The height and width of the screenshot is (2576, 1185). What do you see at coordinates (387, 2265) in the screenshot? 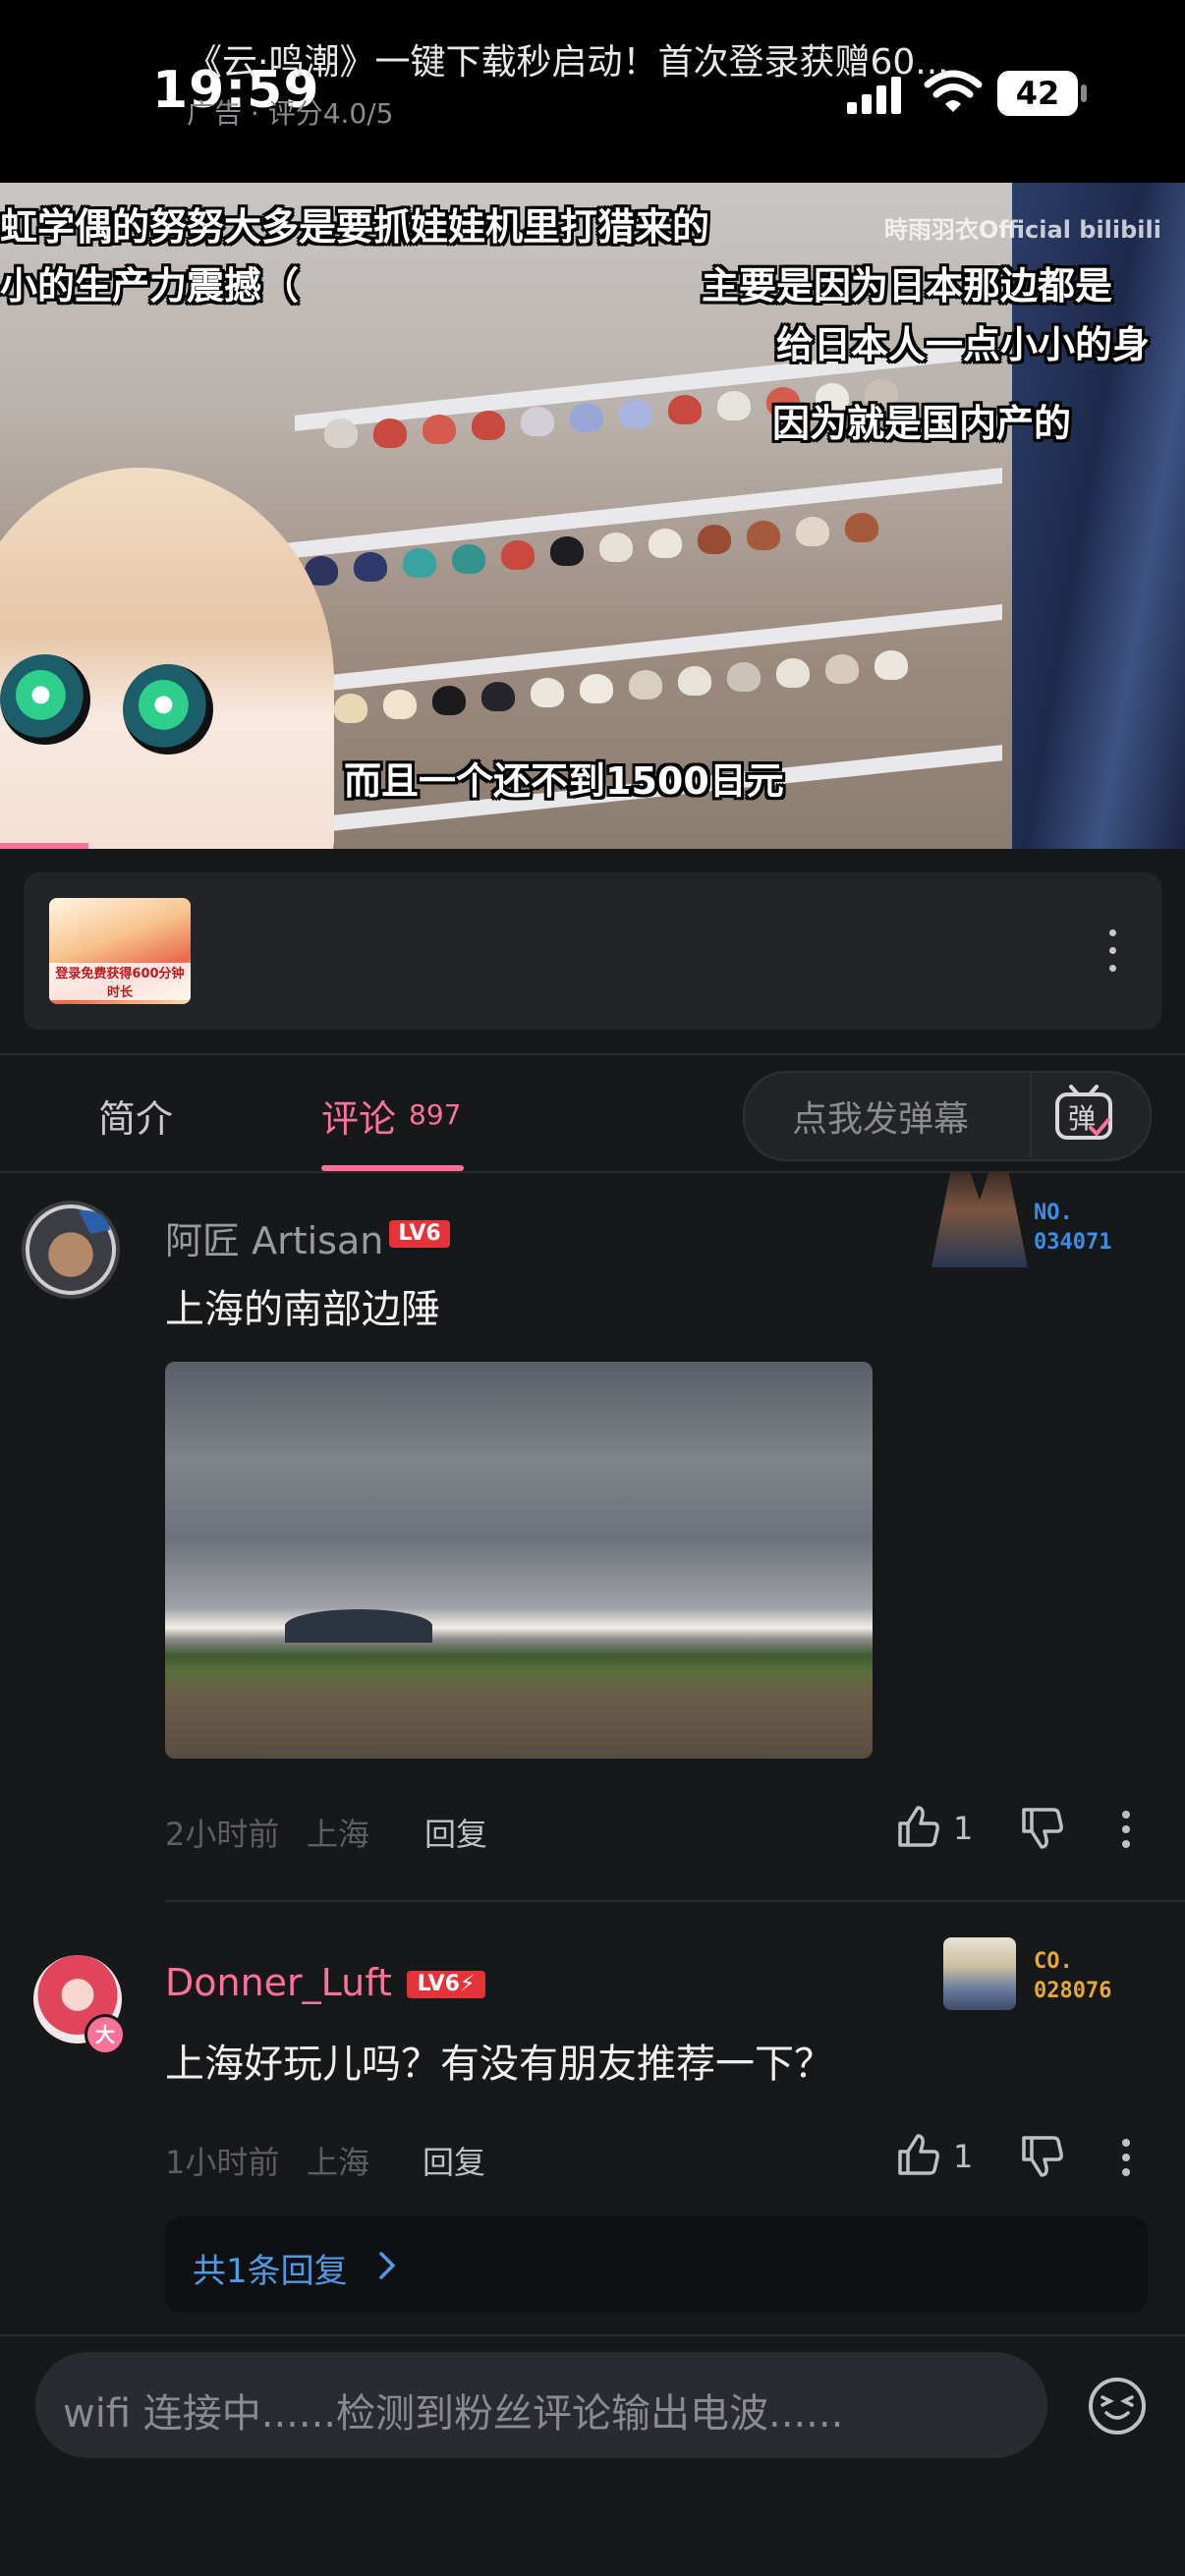
I see `chevron-right-icon` at bounding box center [387, 2265].